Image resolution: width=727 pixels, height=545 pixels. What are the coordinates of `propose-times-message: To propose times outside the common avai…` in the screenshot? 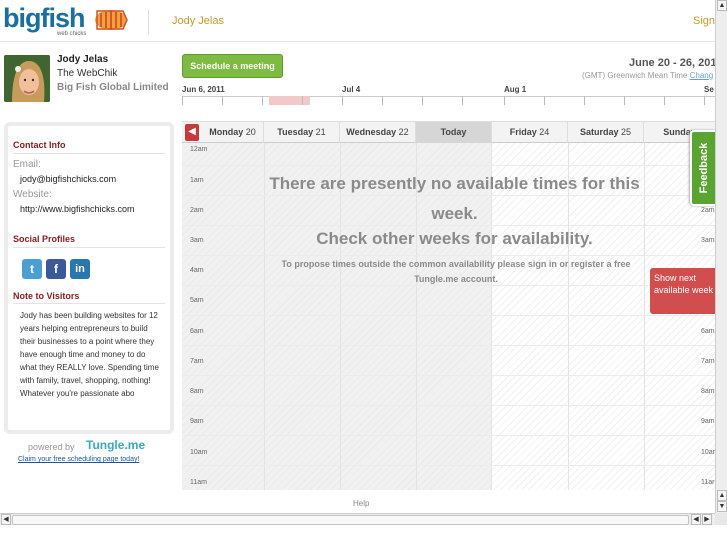 It's located at (456, 271).